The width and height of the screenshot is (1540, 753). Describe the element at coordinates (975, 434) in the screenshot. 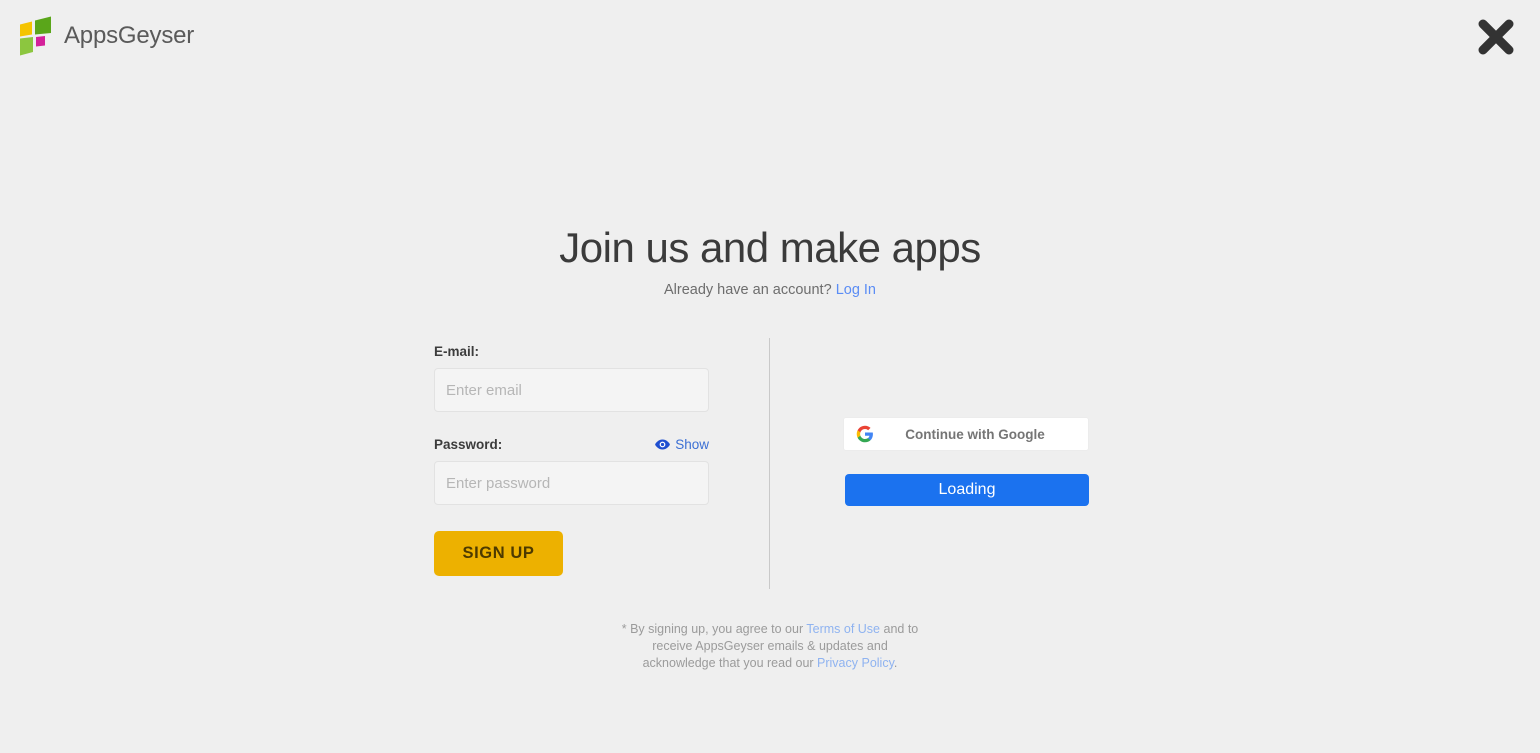

I see `google-button-label: Continue with Google` at that location.